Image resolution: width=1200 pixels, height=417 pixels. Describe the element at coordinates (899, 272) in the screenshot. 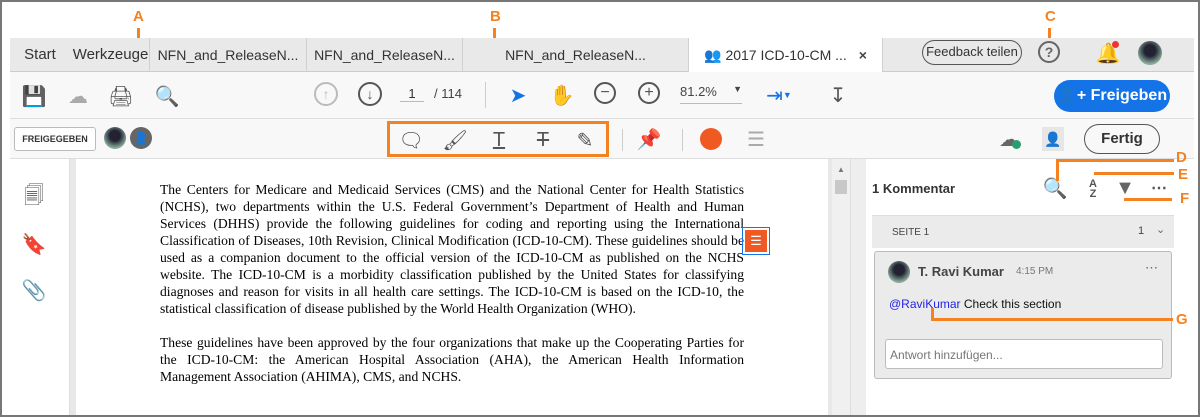

I see `comment-author-avatar` at that location.